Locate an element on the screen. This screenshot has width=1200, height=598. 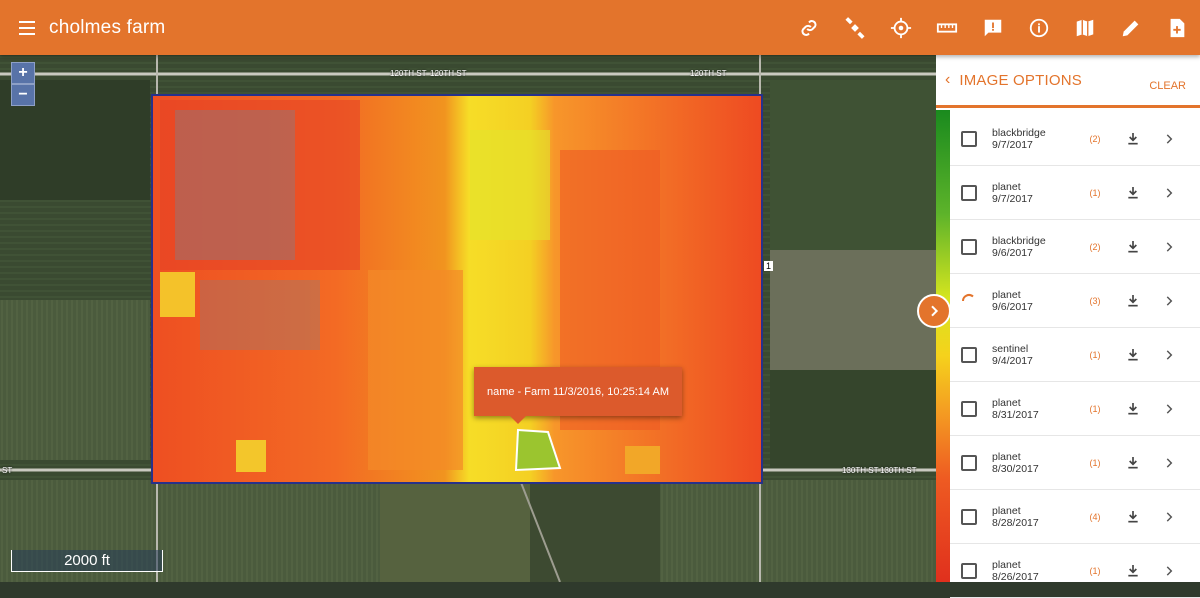
add-document-icon is located at coordinates (1177, 28).